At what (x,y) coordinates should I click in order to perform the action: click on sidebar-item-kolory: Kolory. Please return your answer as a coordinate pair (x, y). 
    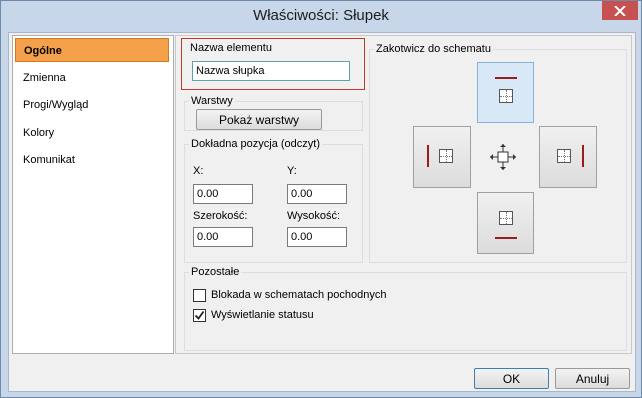
    Looking at the image, I should click on (92, 133).